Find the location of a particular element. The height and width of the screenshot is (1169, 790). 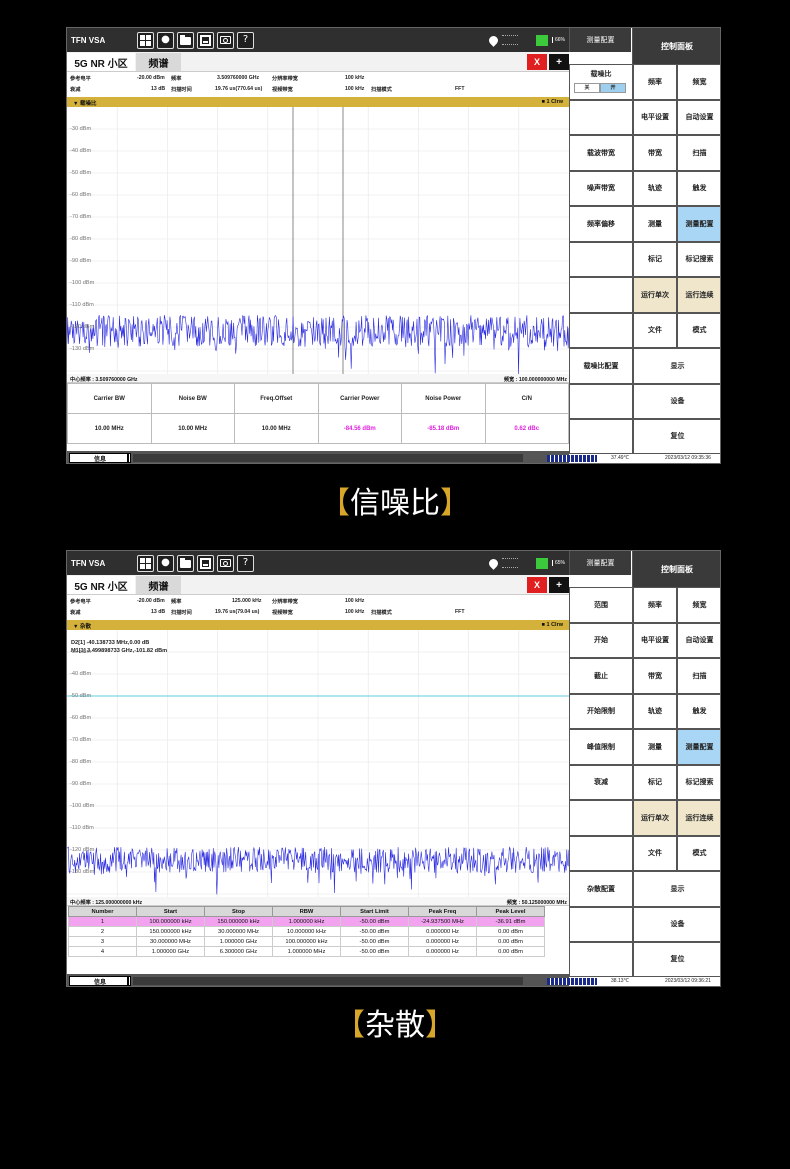

snr-config-button: 载噪比配置 is located at coordinates (601, 366).